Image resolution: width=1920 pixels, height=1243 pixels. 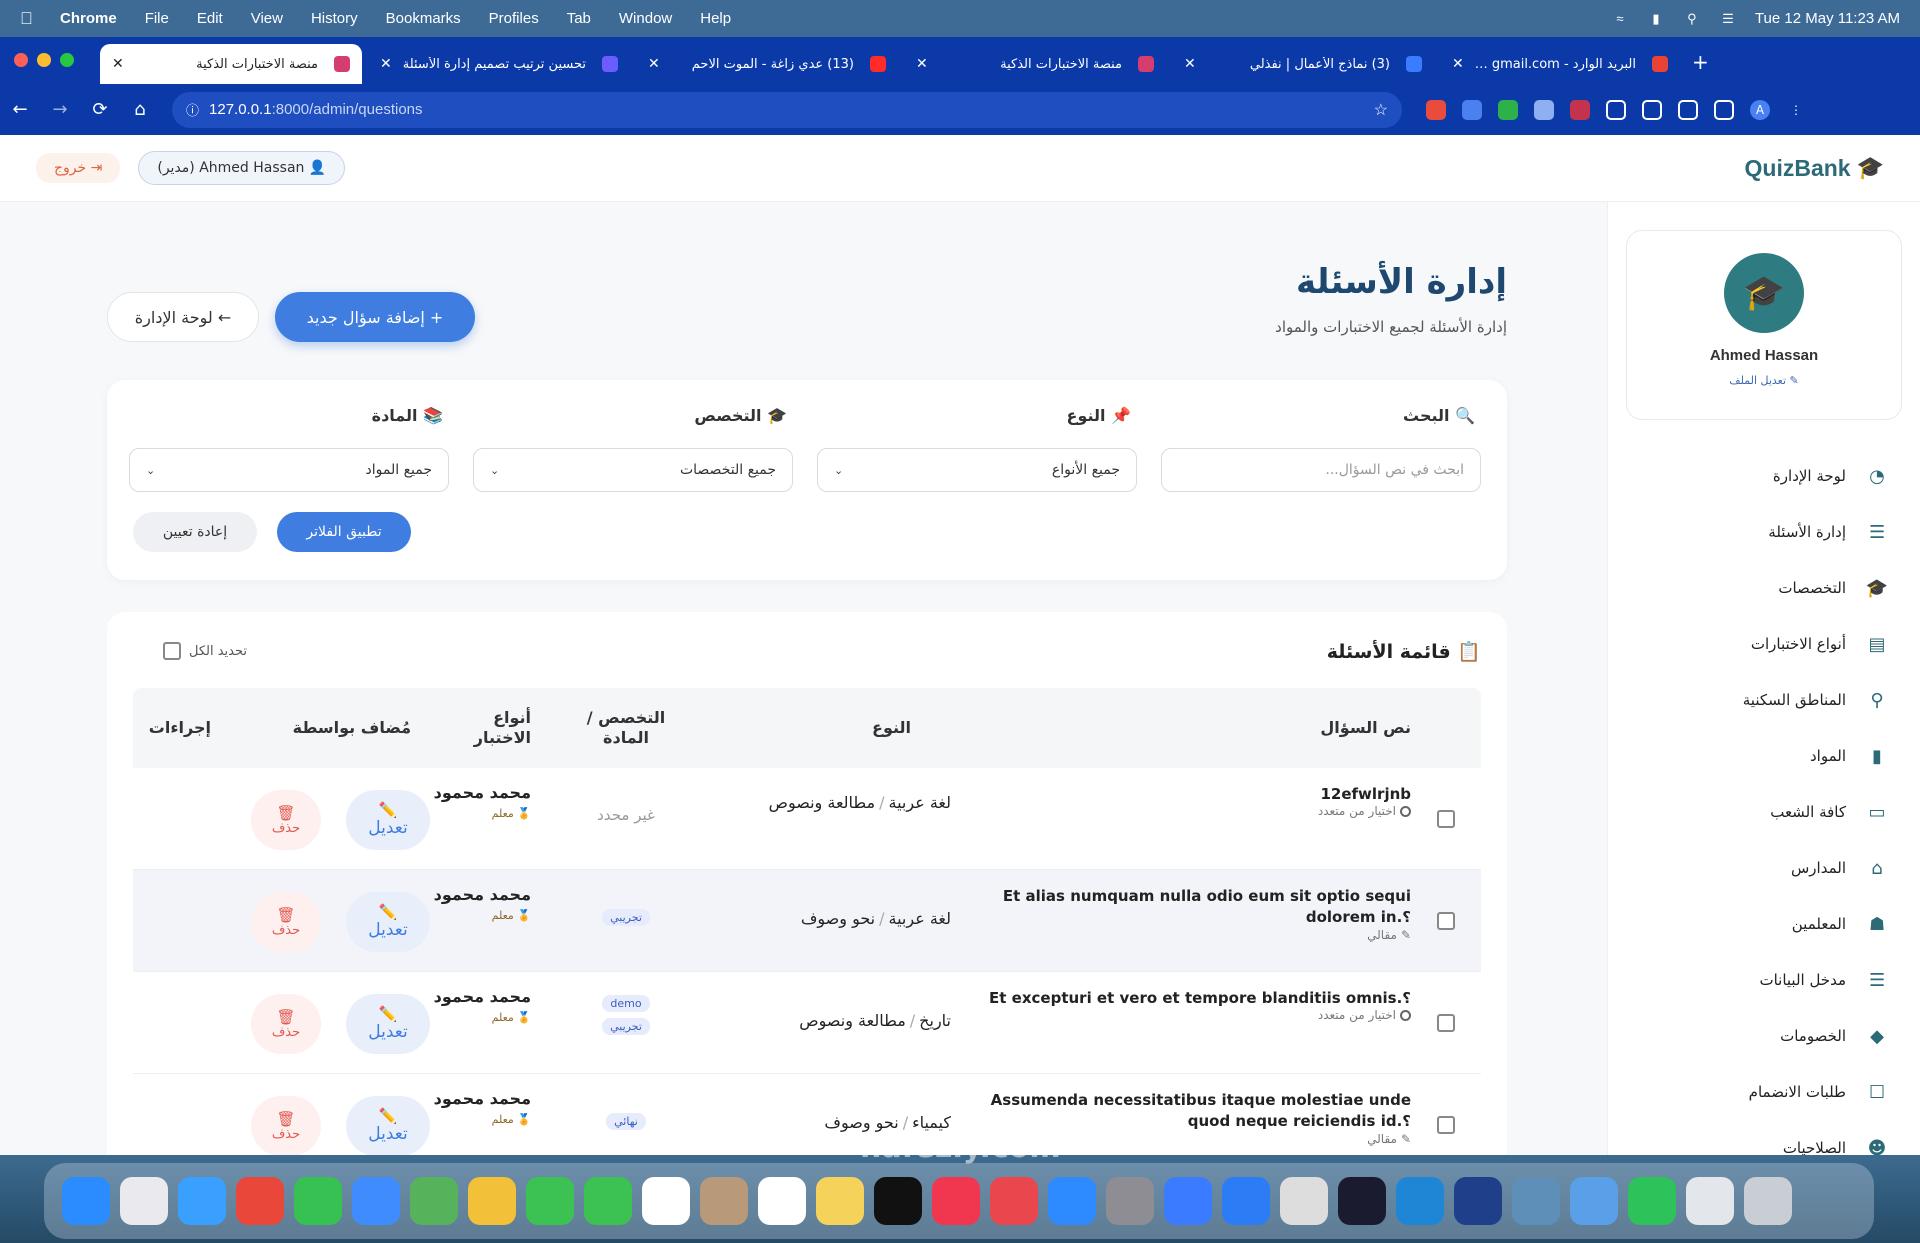 I want to click on add-question-button: + إضافة سؤال جديد, so click(x=375, y=317).